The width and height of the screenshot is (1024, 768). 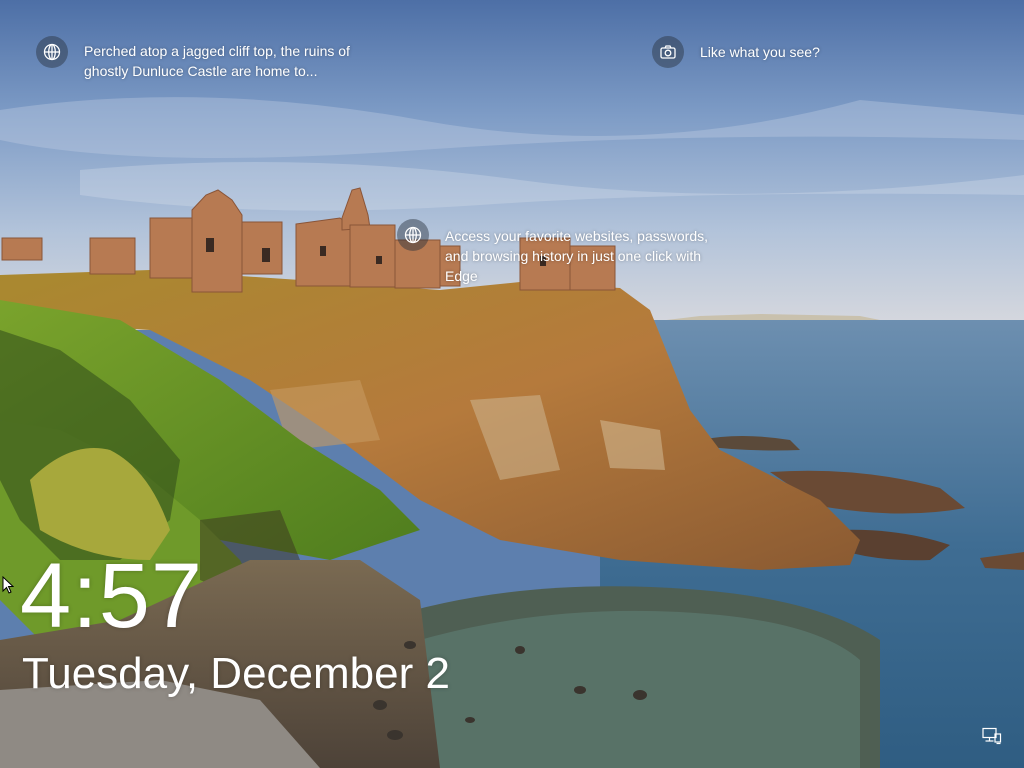 I want to click on clock-date: Tuesday, December 2, so click(x=236, y=673).